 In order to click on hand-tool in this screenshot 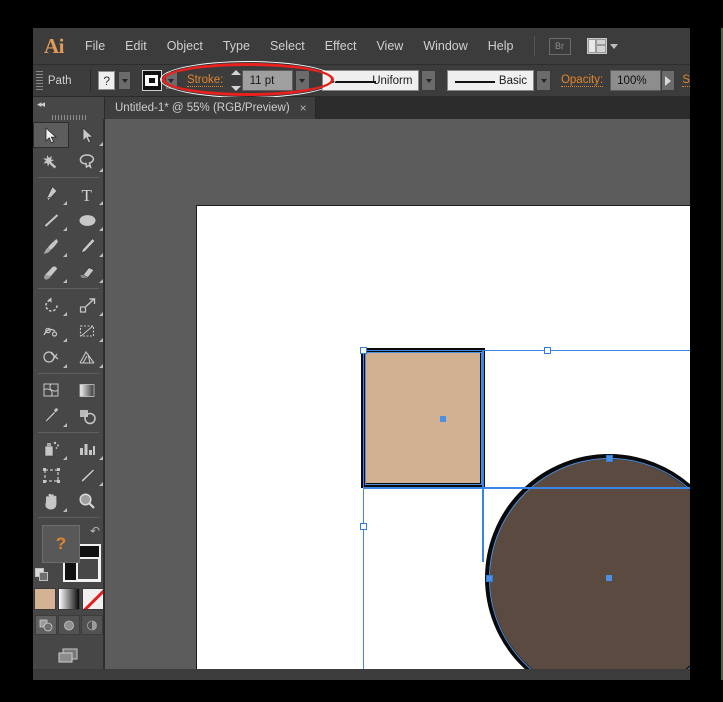, I will do `click(51, 501)`.